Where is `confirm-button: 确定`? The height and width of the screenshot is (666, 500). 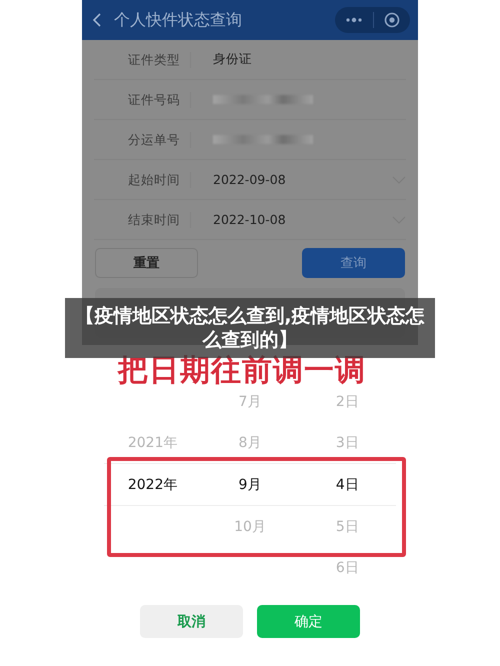
confirm-button: 确定 is located at coordinates (308, 621).